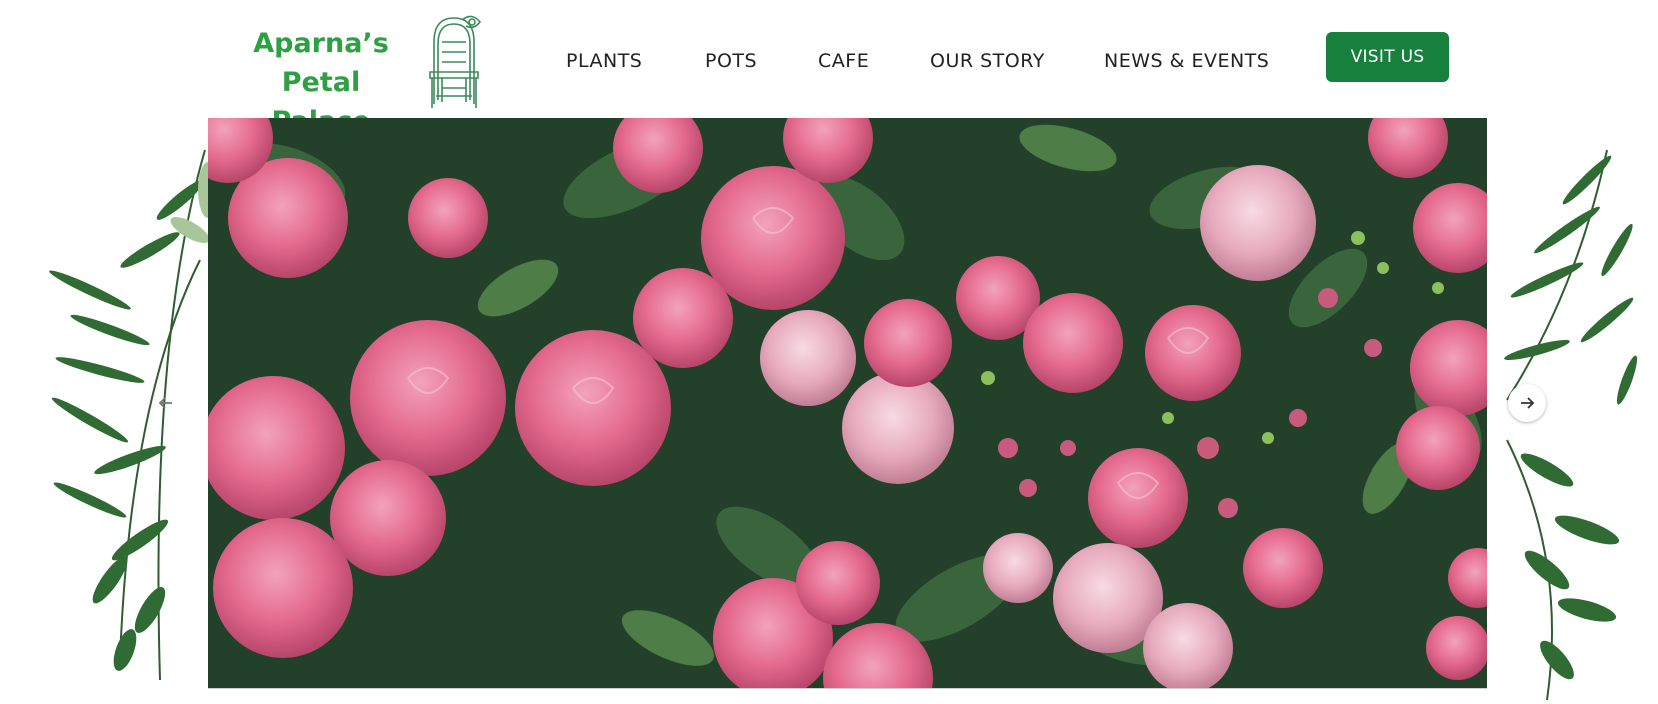  Describe the element at coordinates (321, 43) in the screenshot. I see `logo-line-1: Aparna’s` at that location.